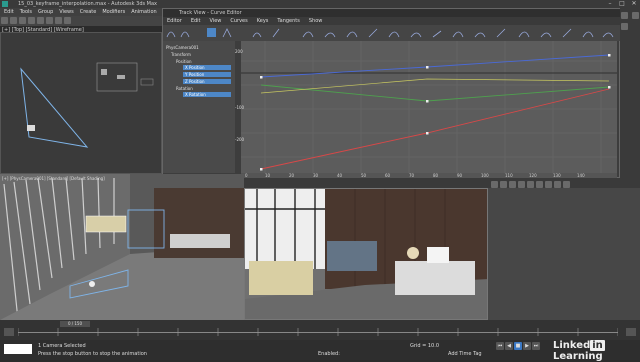  What do you see at coordinates (200, 241) in the screenshot?
I see `desk` at bounding box center [200, 241].